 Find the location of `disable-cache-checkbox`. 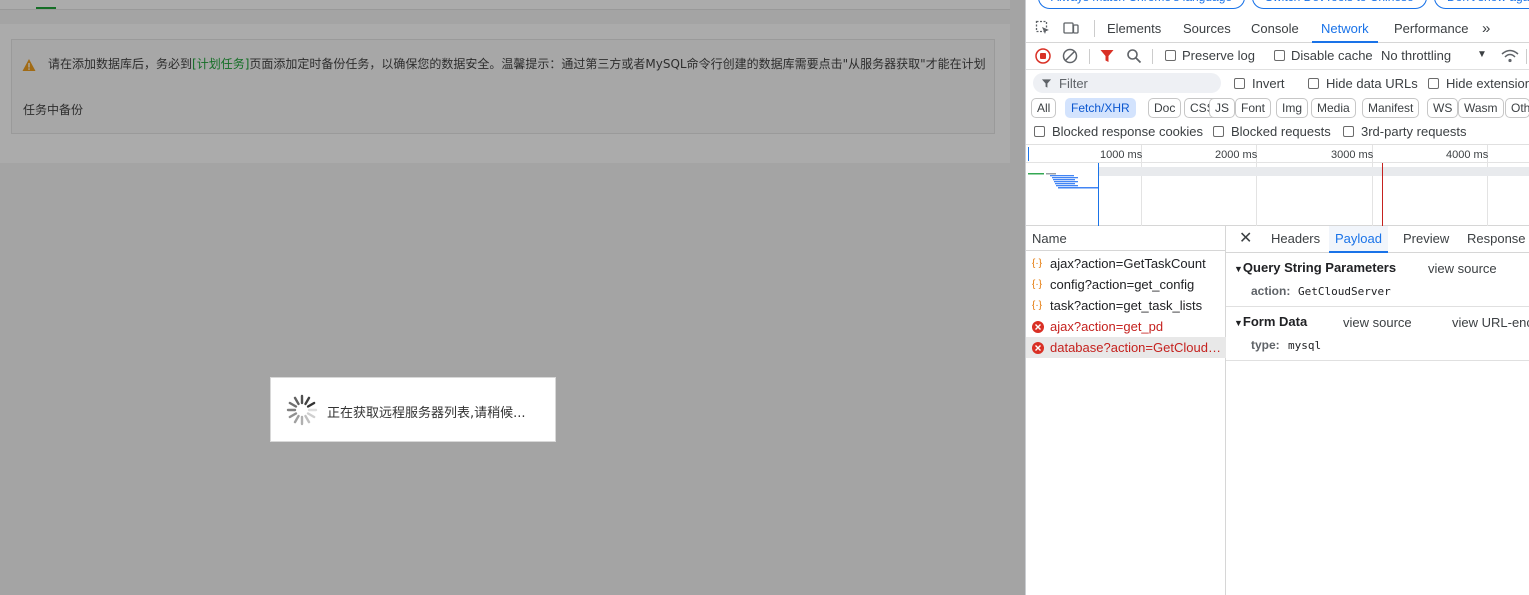

disable-cache-checkbox is located at coordinates (1279, 55).